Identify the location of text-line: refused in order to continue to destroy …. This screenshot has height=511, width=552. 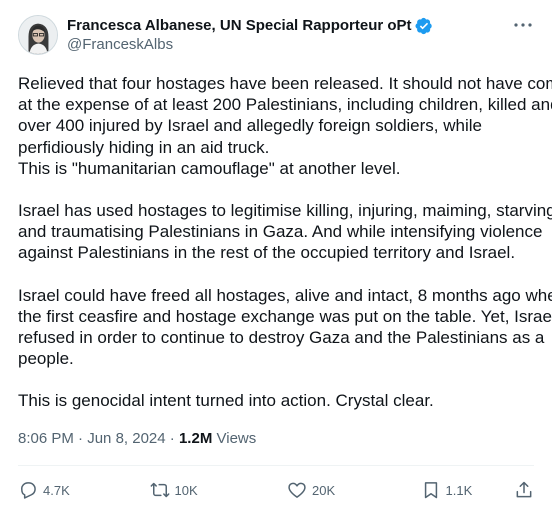
(281, 338).